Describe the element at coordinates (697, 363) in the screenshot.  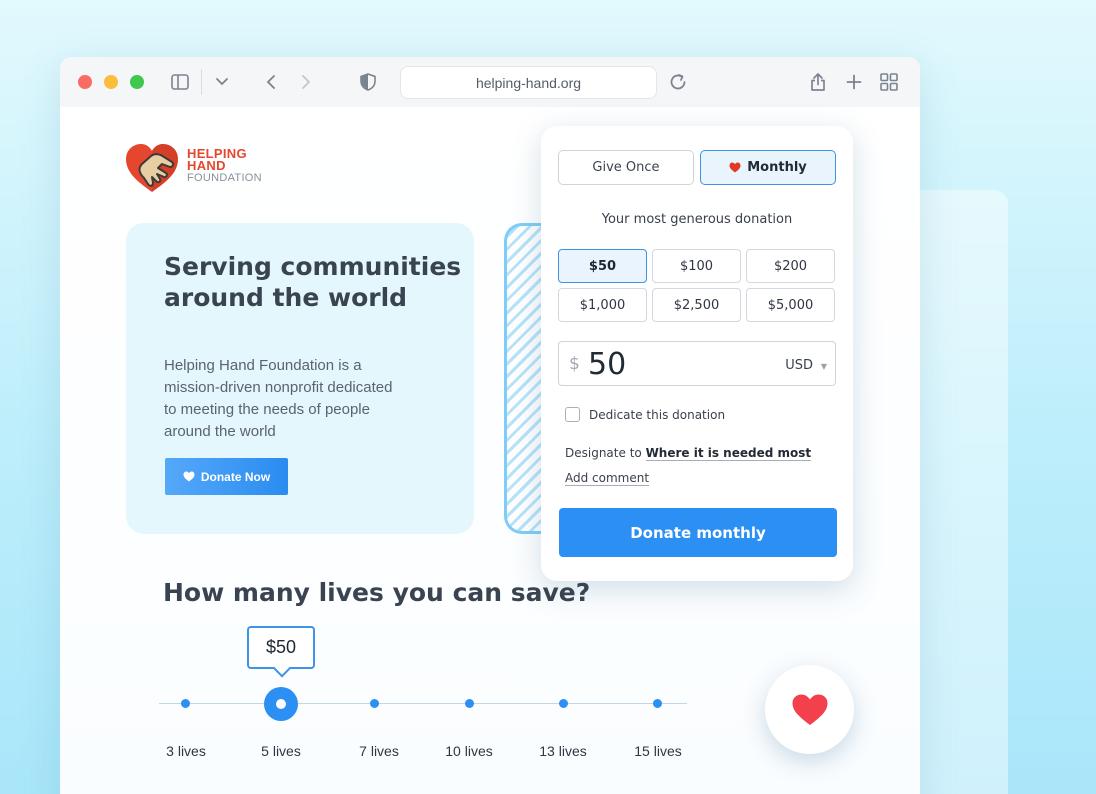
I see `custom-amount-field: $ 50 USD ▼` at that location.